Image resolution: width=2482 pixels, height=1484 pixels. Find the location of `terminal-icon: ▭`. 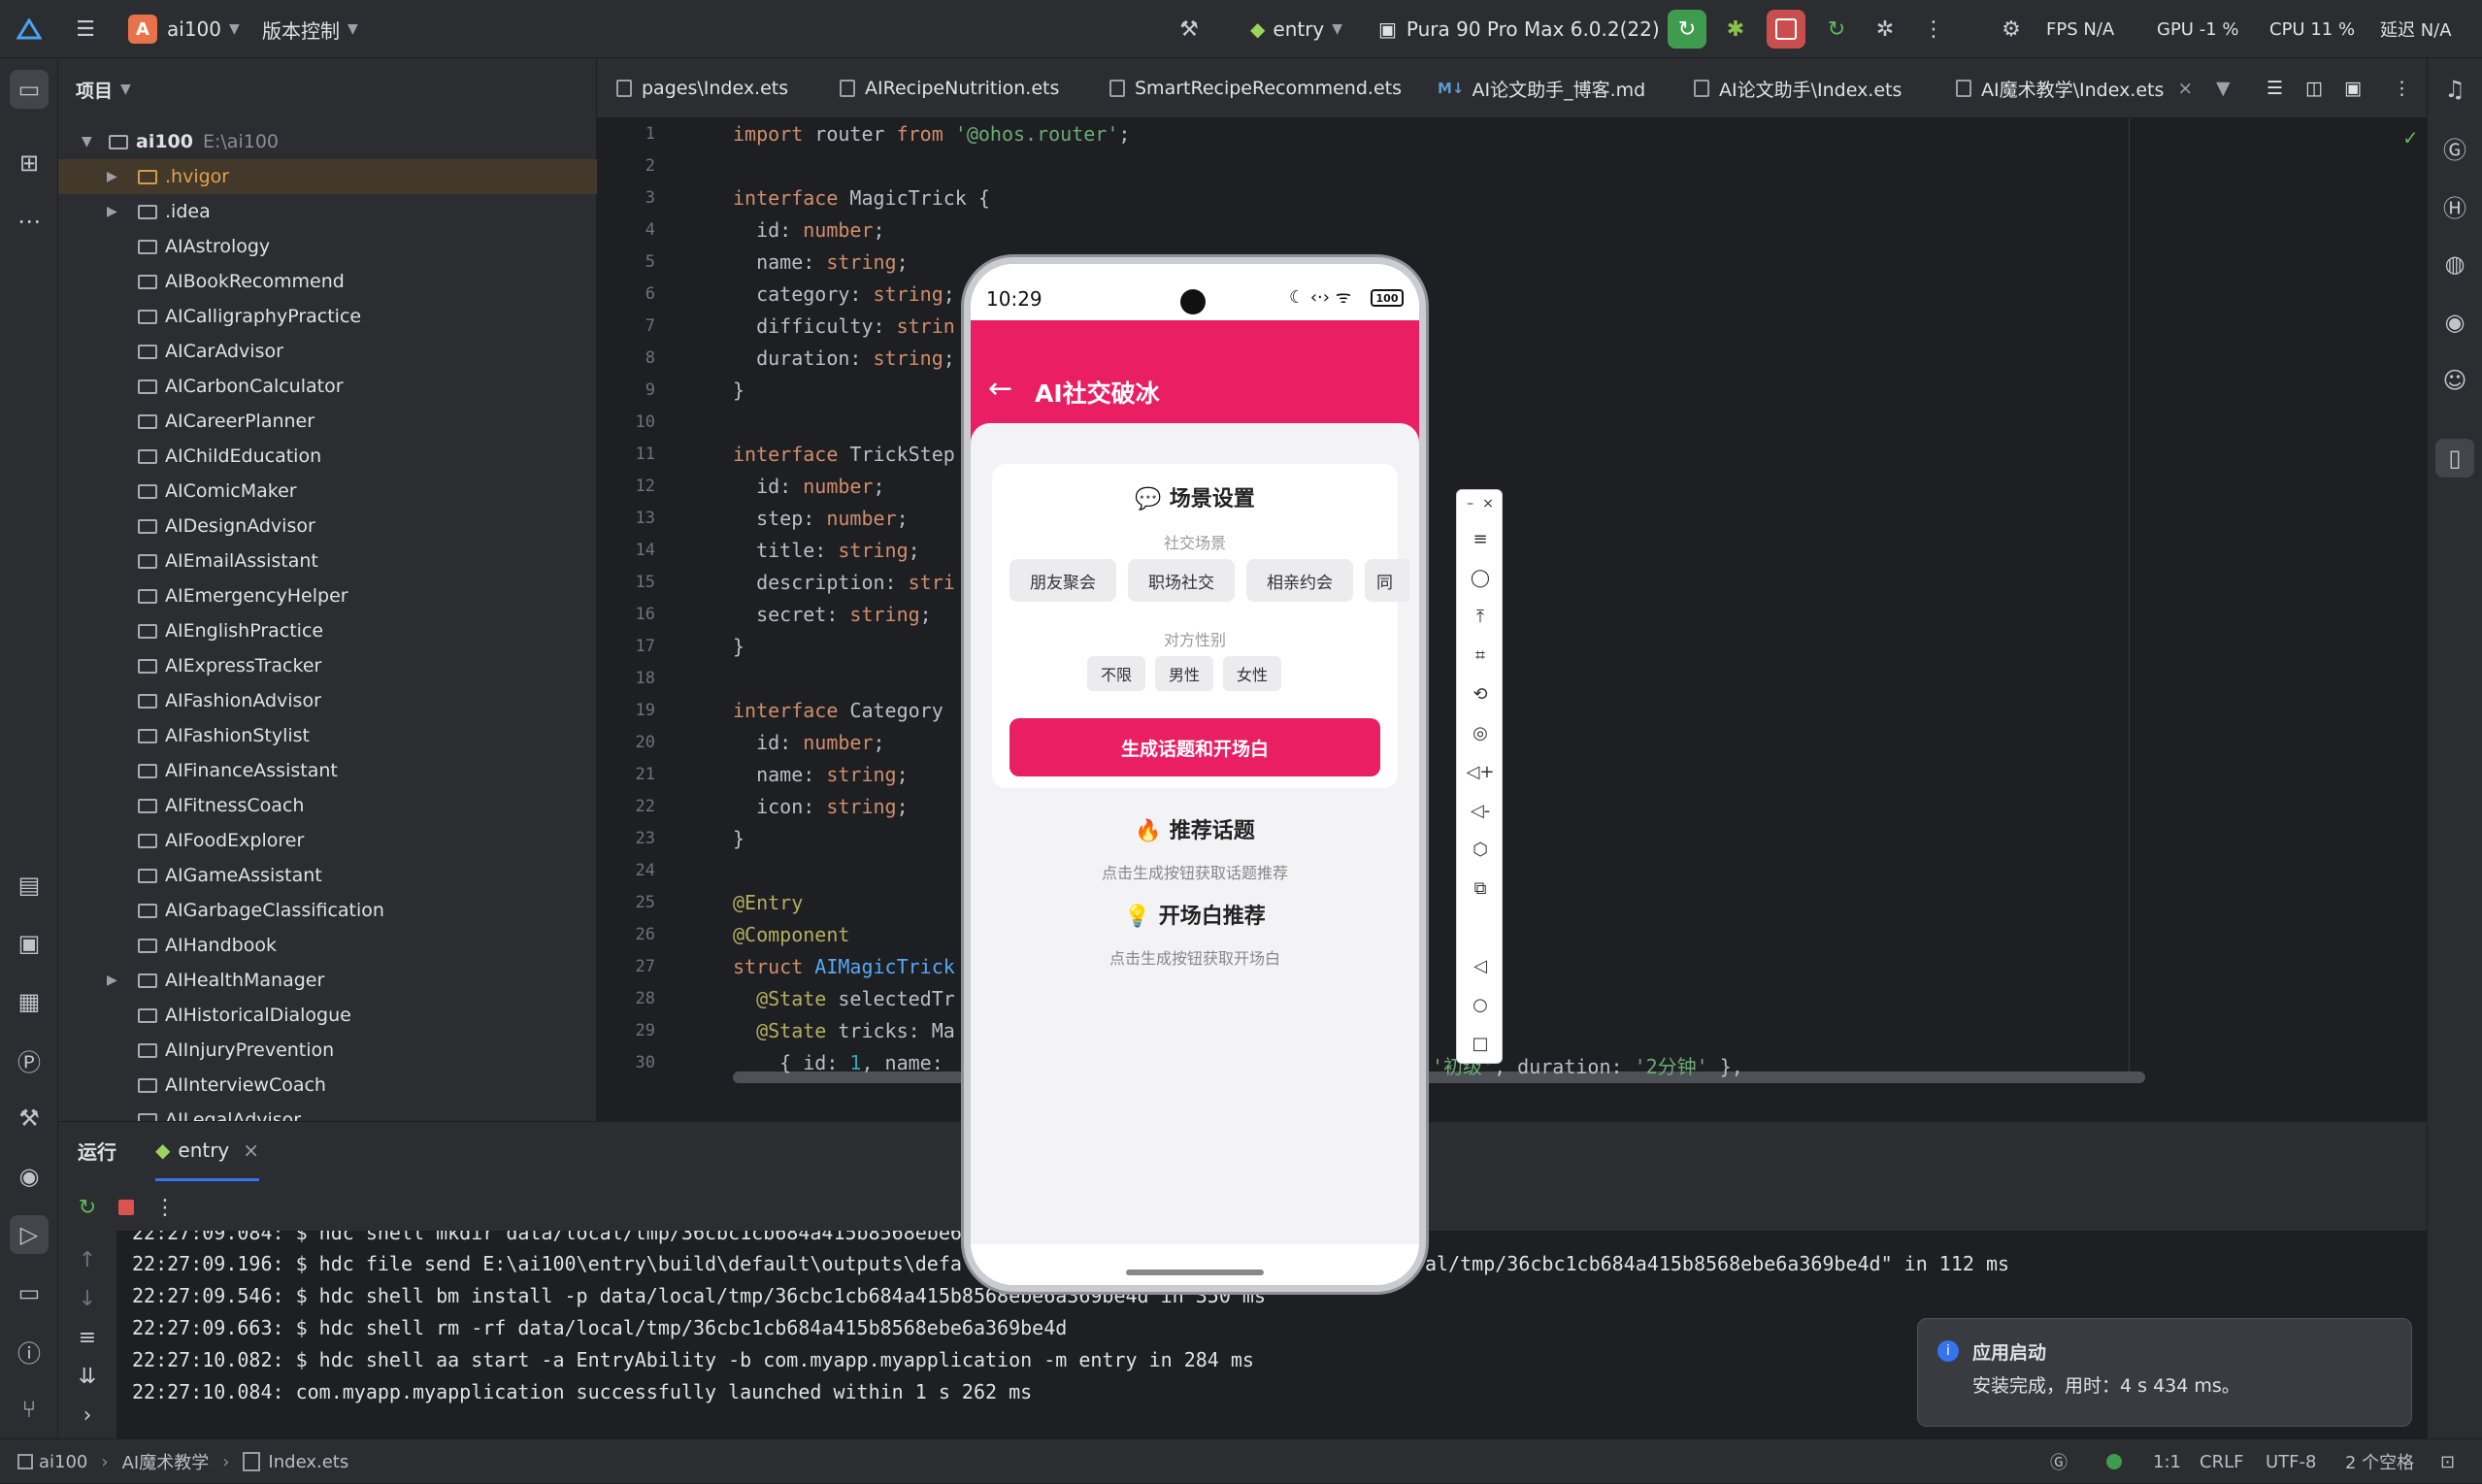

terminal-icon: ▭ is located at coordinates (29, 1292).